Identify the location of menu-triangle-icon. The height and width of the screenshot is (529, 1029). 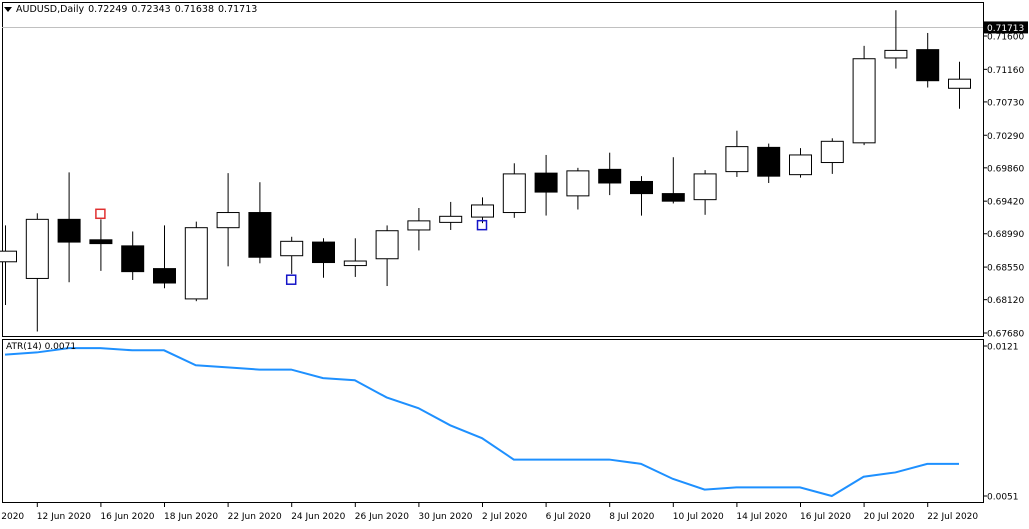
(8, 9).